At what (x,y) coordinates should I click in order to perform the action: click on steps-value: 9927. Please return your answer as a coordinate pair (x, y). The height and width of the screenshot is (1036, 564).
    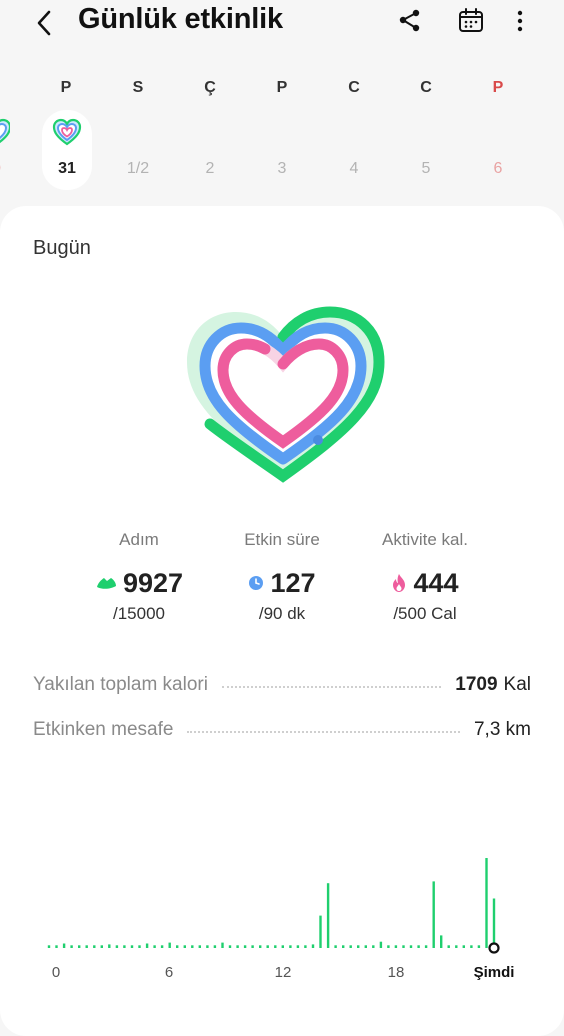
    Looking at the image, I should click on (153, 582).